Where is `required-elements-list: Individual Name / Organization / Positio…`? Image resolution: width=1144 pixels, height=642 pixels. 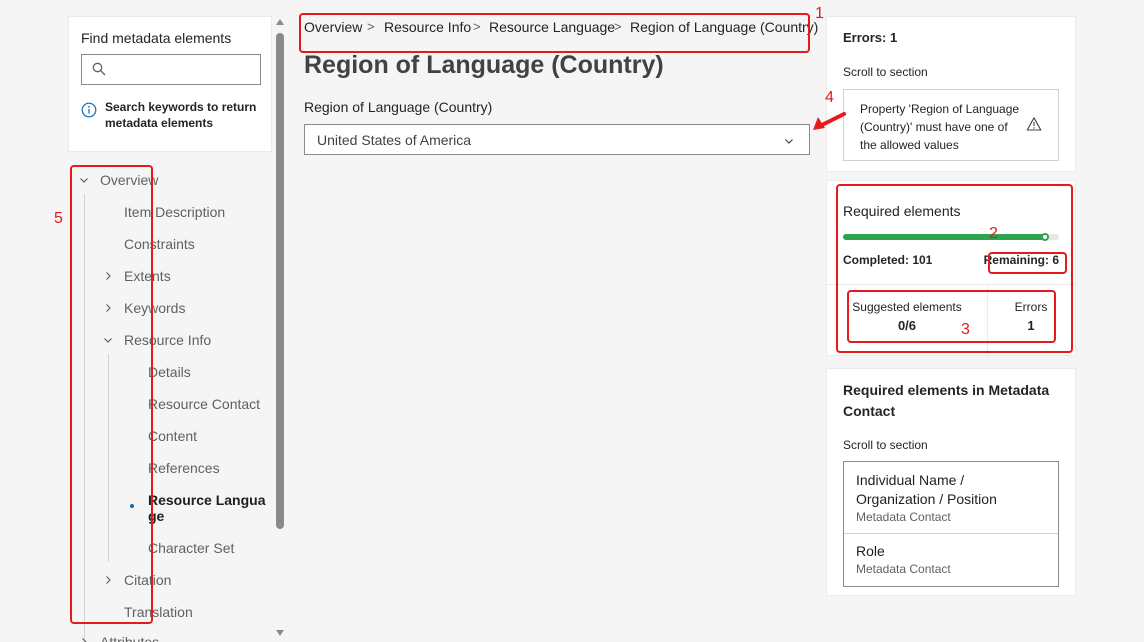
required-elements-list: Individual Name / Organization / Positio… is located at coordinates (951, 524).